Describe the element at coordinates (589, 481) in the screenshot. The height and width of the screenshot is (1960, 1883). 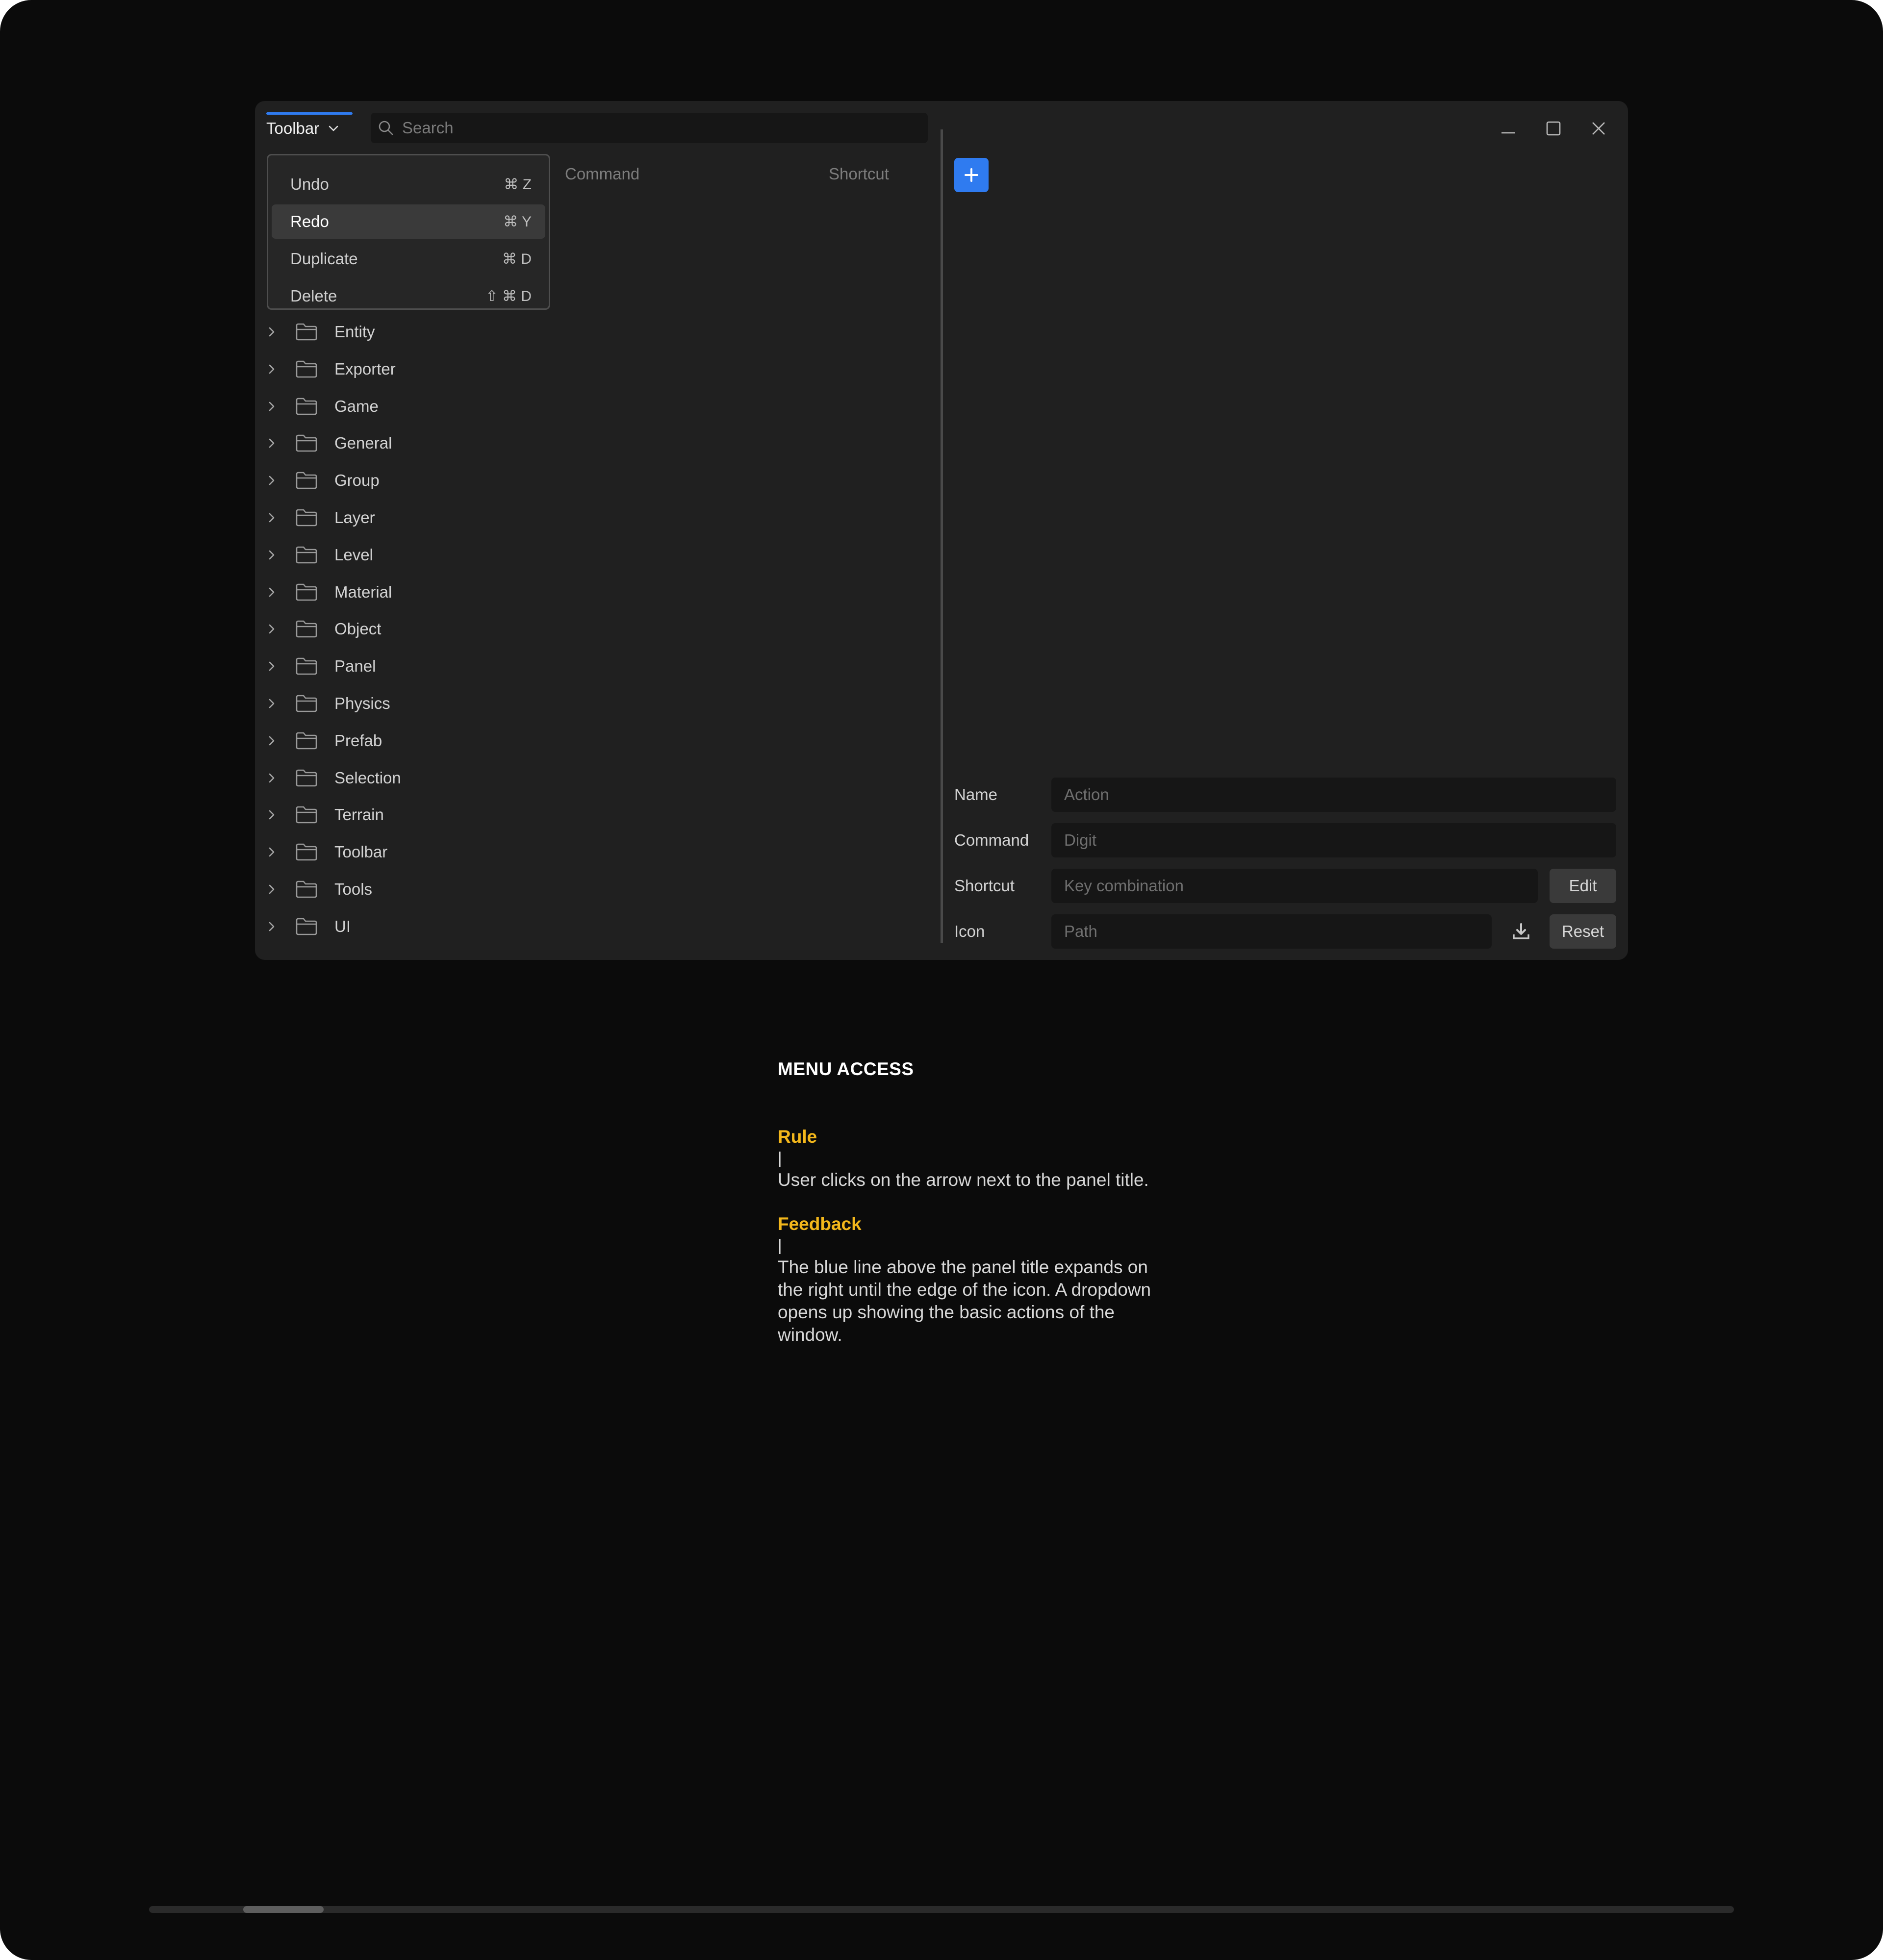
I see `tree-item: Group` at that location.